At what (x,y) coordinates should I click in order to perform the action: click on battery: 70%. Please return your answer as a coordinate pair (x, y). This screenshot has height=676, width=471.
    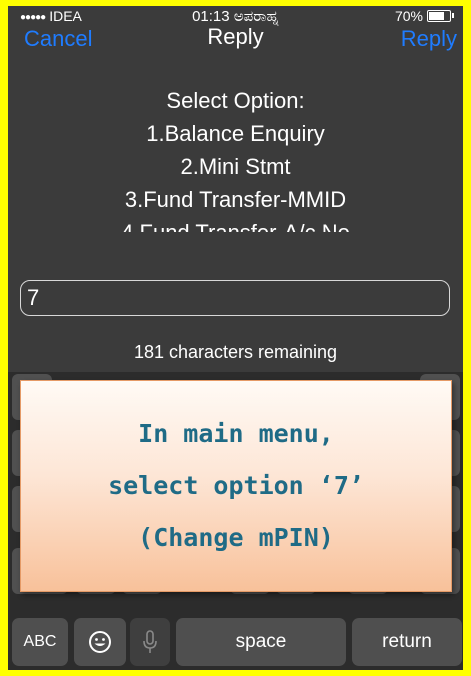
    Looking at the image, I should click on (424, 16).